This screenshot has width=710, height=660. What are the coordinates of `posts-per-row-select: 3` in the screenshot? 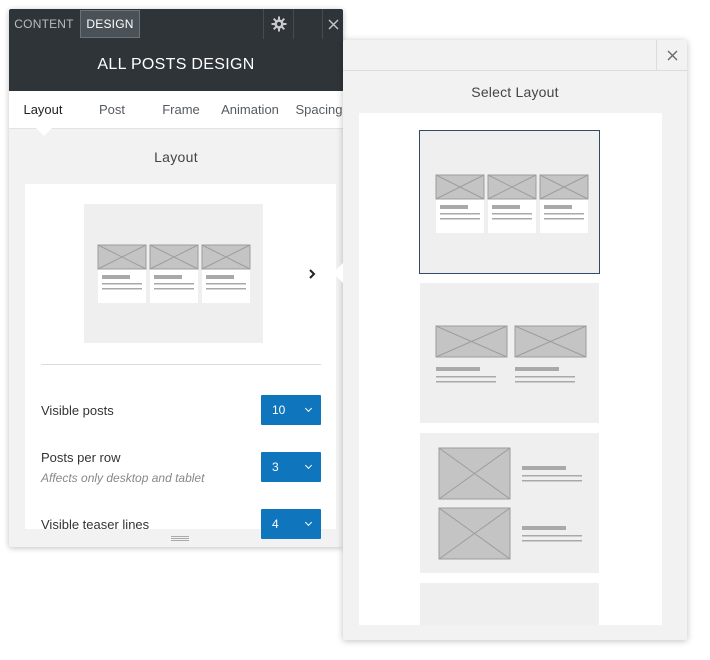 It's located at (291, 467).